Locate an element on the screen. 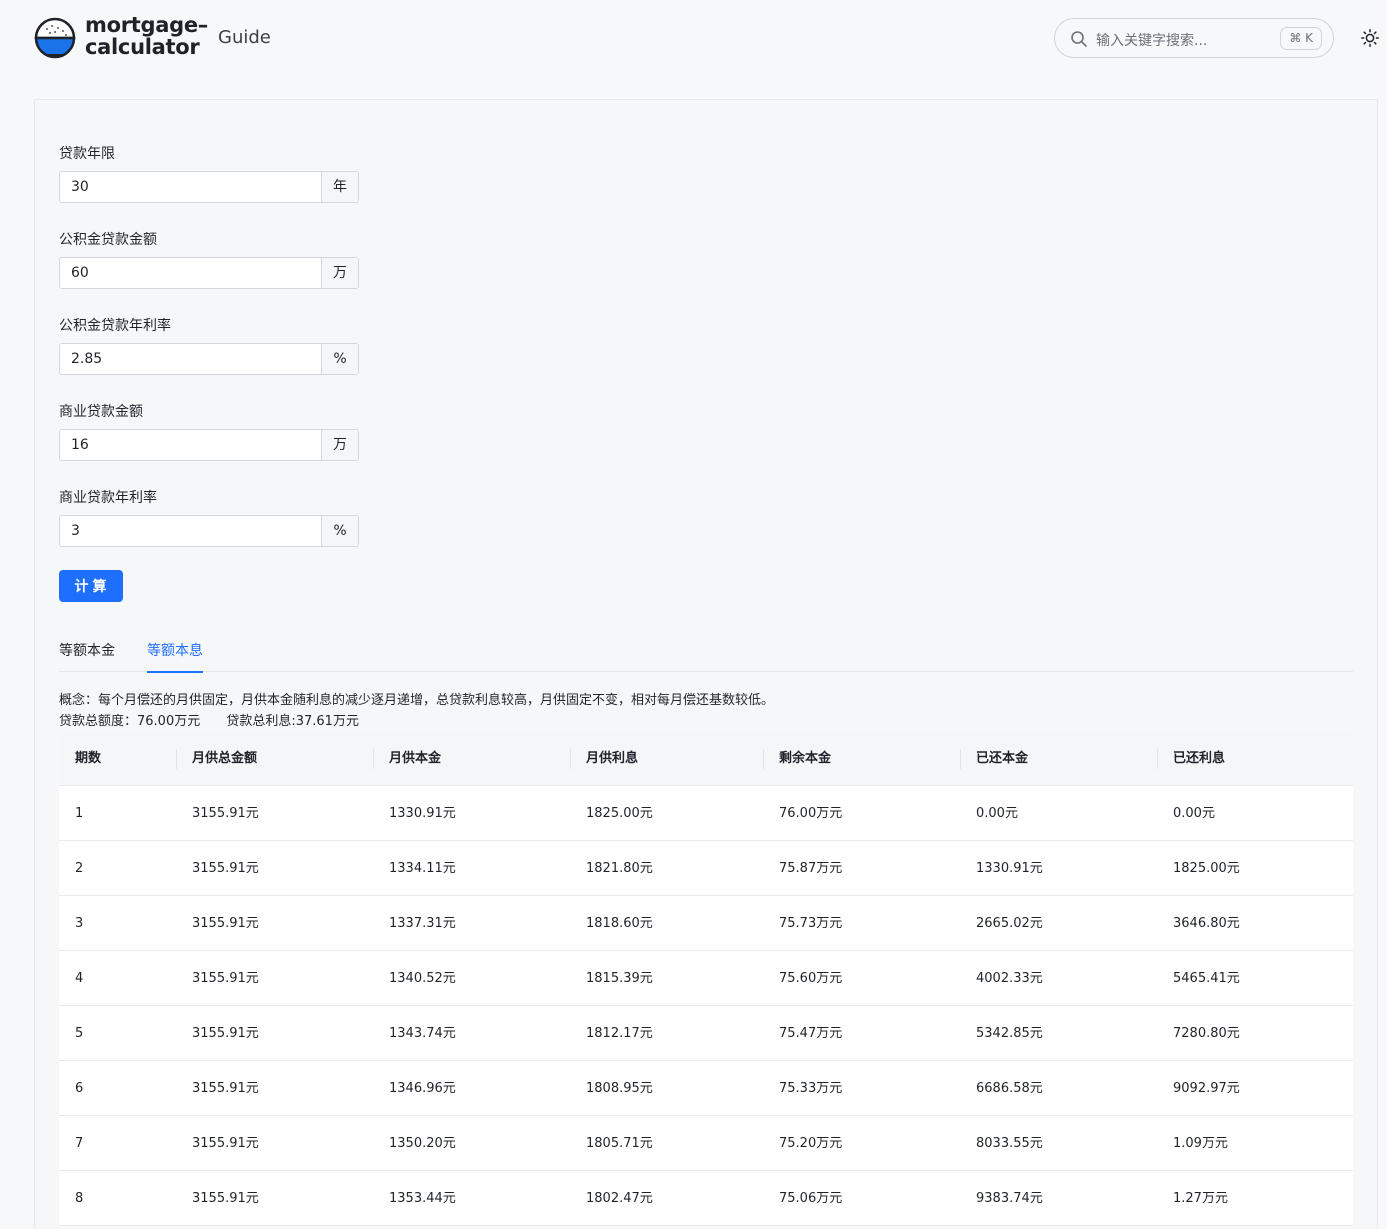 This screenshot has width=1387, height=1229. column-header: 剩余本金 is located at coordinates (861, 758).